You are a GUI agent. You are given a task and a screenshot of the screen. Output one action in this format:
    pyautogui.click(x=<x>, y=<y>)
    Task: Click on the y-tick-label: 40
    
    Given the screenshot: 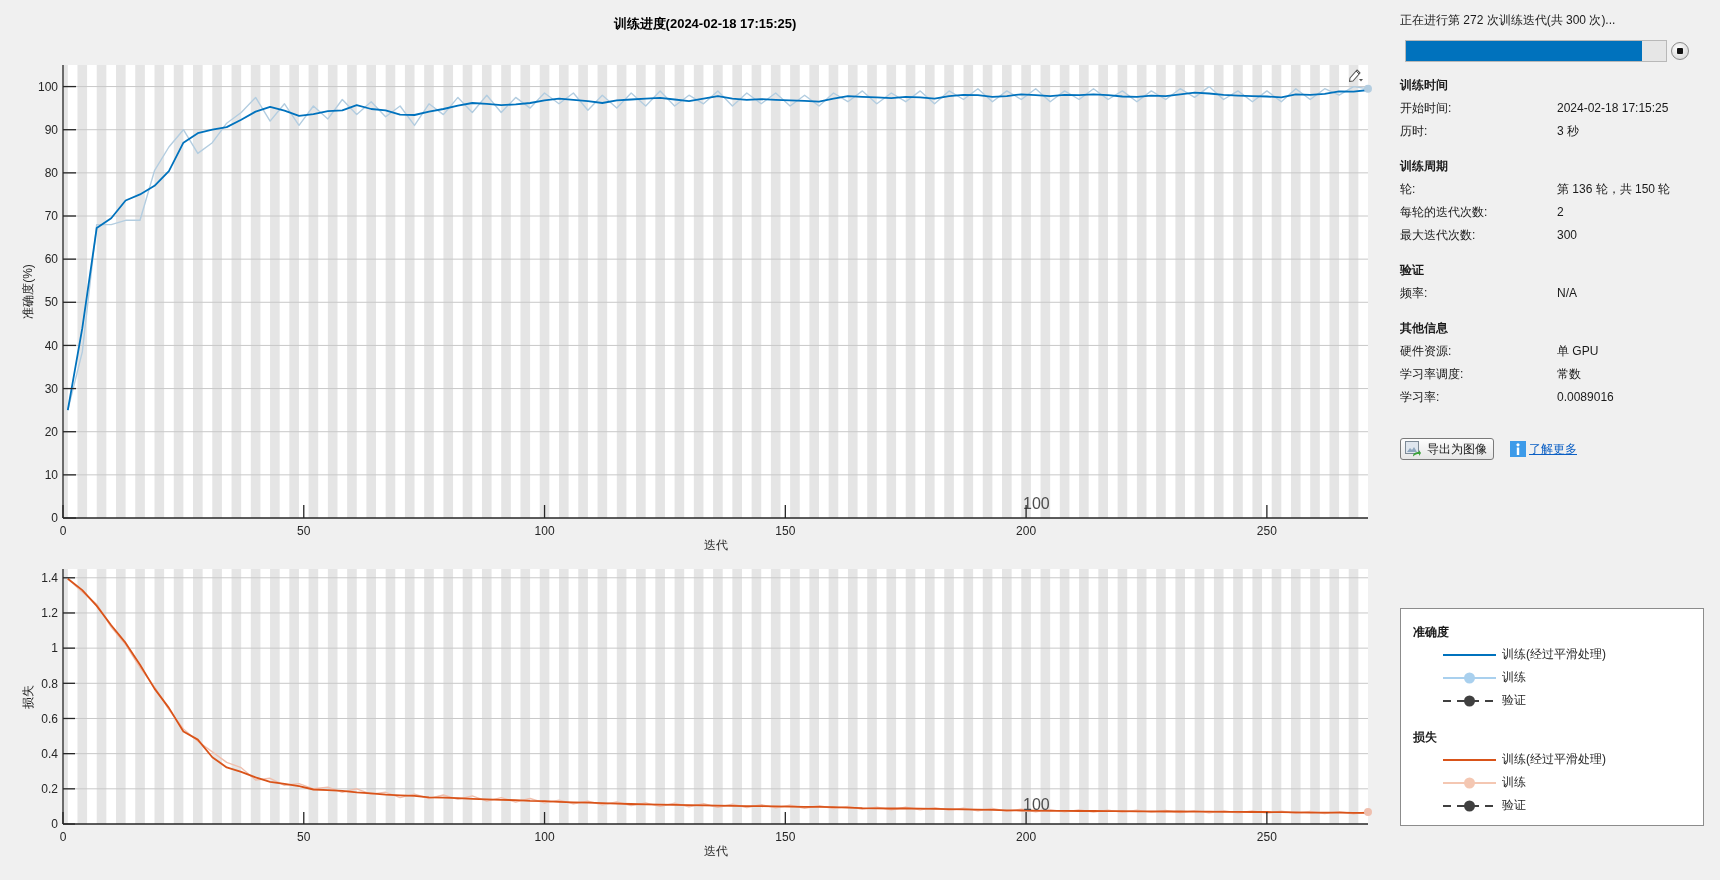 What is the action you would take?
    pyautogui.click(x=51, y=345)
    